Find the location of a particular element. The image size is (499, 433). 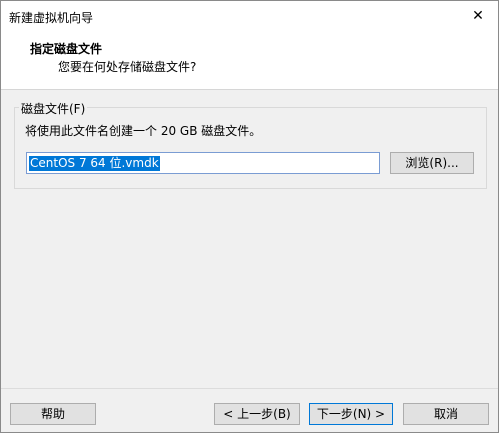

cancel-button: 取消 is located at coordinates (446, 414).